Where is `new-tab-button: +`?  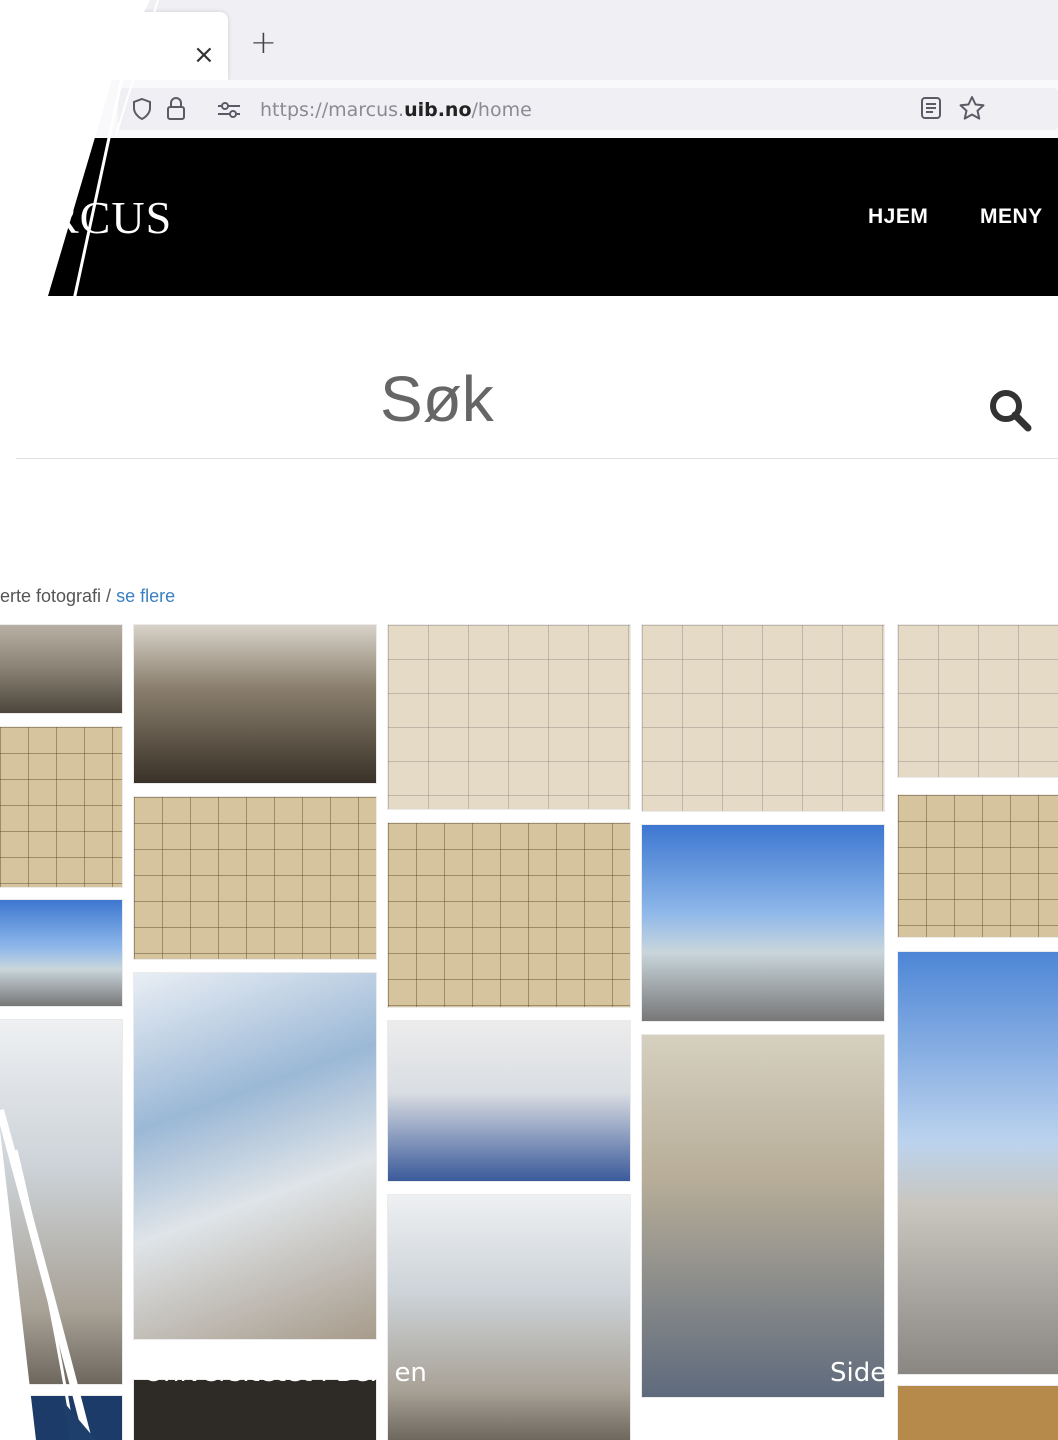 new-tab-button: + is located at coordinates (263, 42).